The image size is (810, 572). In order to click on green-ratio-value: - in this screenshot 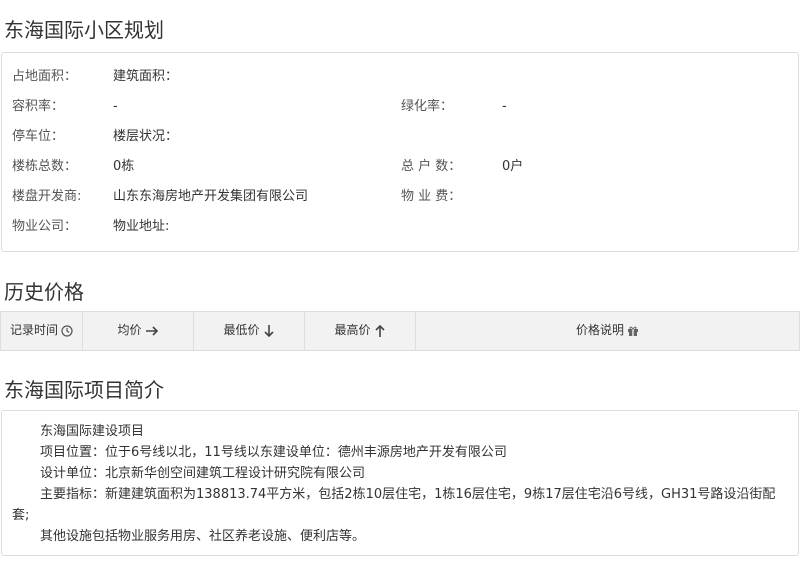, I will do `click(504, 106)`.